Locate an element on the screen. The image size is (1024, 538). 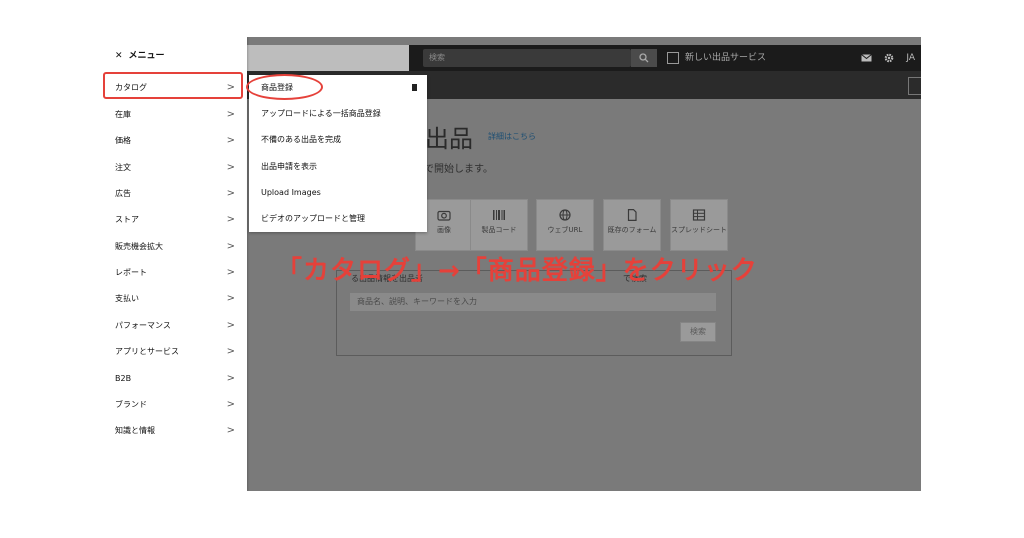
submenu-item-videos: ビデオのアップロードと管理 is located at coordinates (338, 219).